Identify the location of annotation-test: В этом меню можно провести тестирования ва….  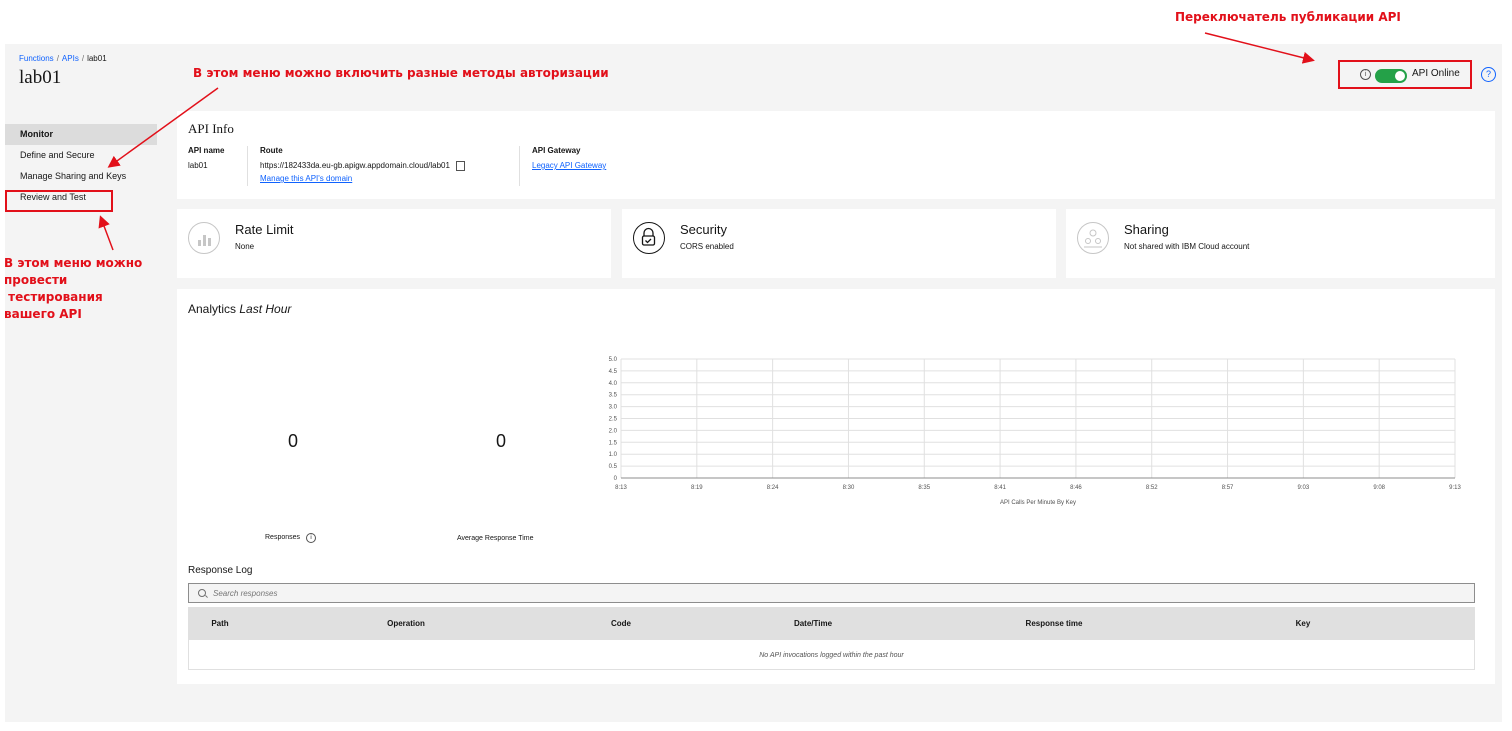
(73, 289).